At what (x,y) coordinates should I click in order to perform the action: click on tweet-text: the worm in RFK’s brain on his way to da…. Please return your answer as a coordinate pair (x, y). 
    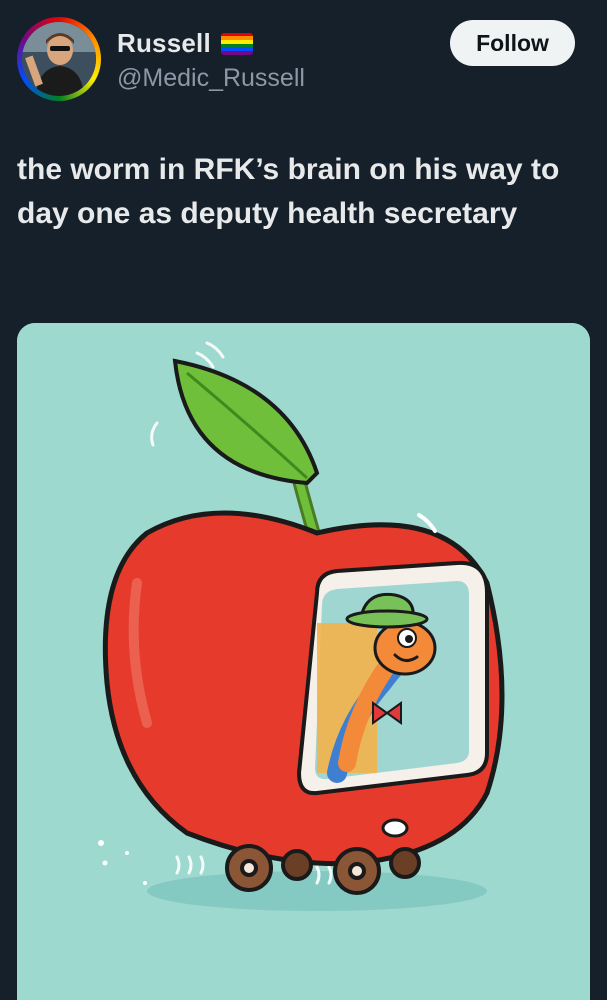
    Looking at the image, I should click on (288, 191).